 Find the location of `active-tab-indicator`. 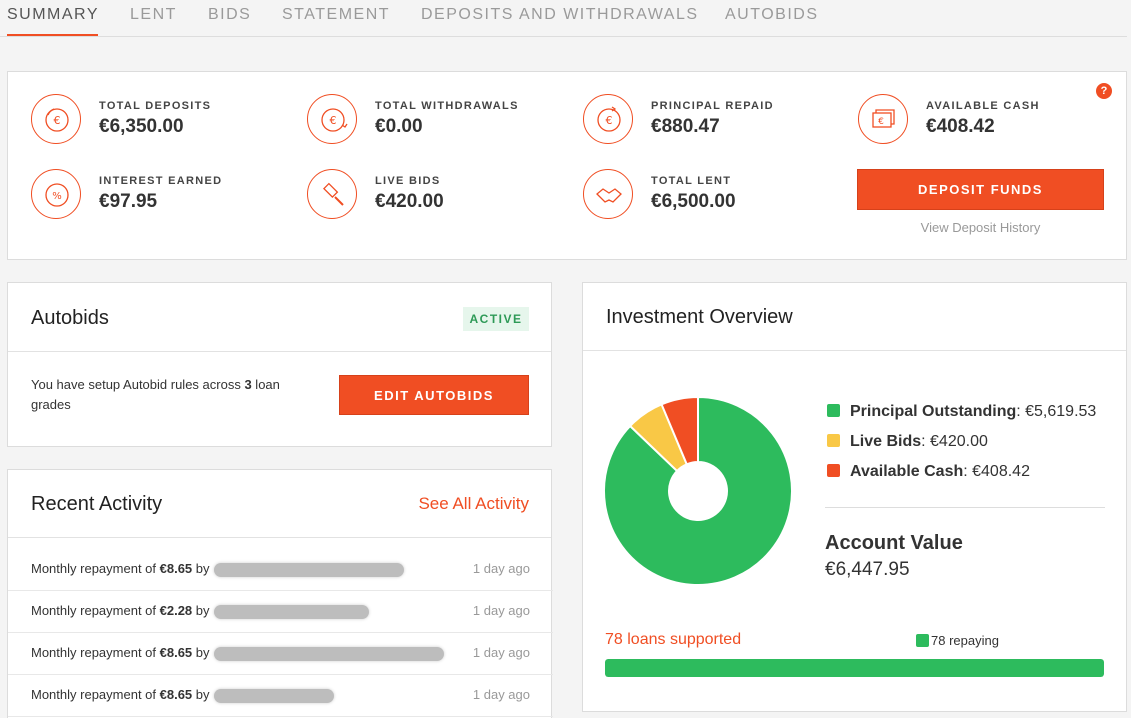

active-tab-indicator is located at coordinates (52, 35).